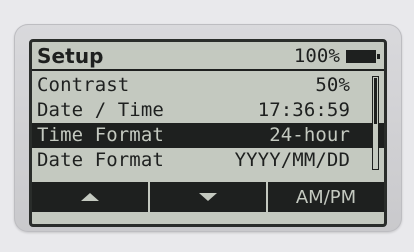 This screenshot has width=414, height=252. I want to click on menu-item-value: 24-hour, so click(309, 135).